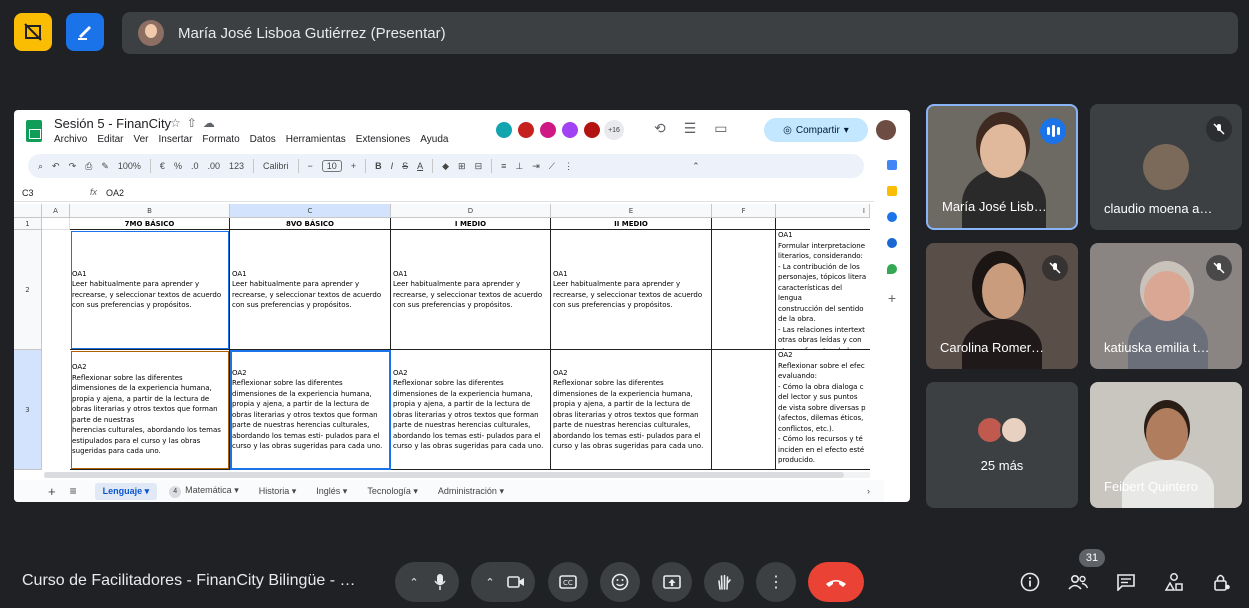 The width and height of the screenshot is (1249, 608). Describe the element at coordinates (892, 165) in the screenshot. I see `calendar-icon` at that location.